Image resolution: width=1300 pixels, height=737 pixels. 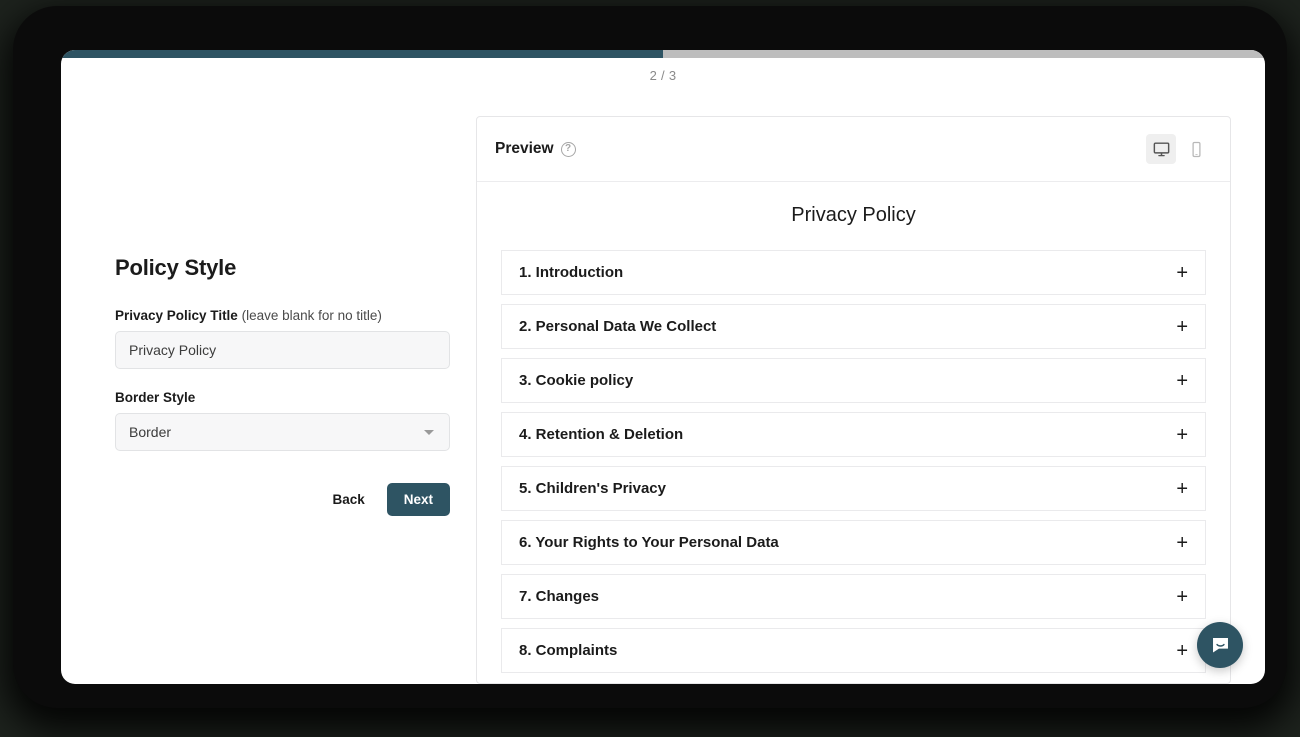 I want to click on preview-title-group: Preview ?, so click(x=535, y=149).